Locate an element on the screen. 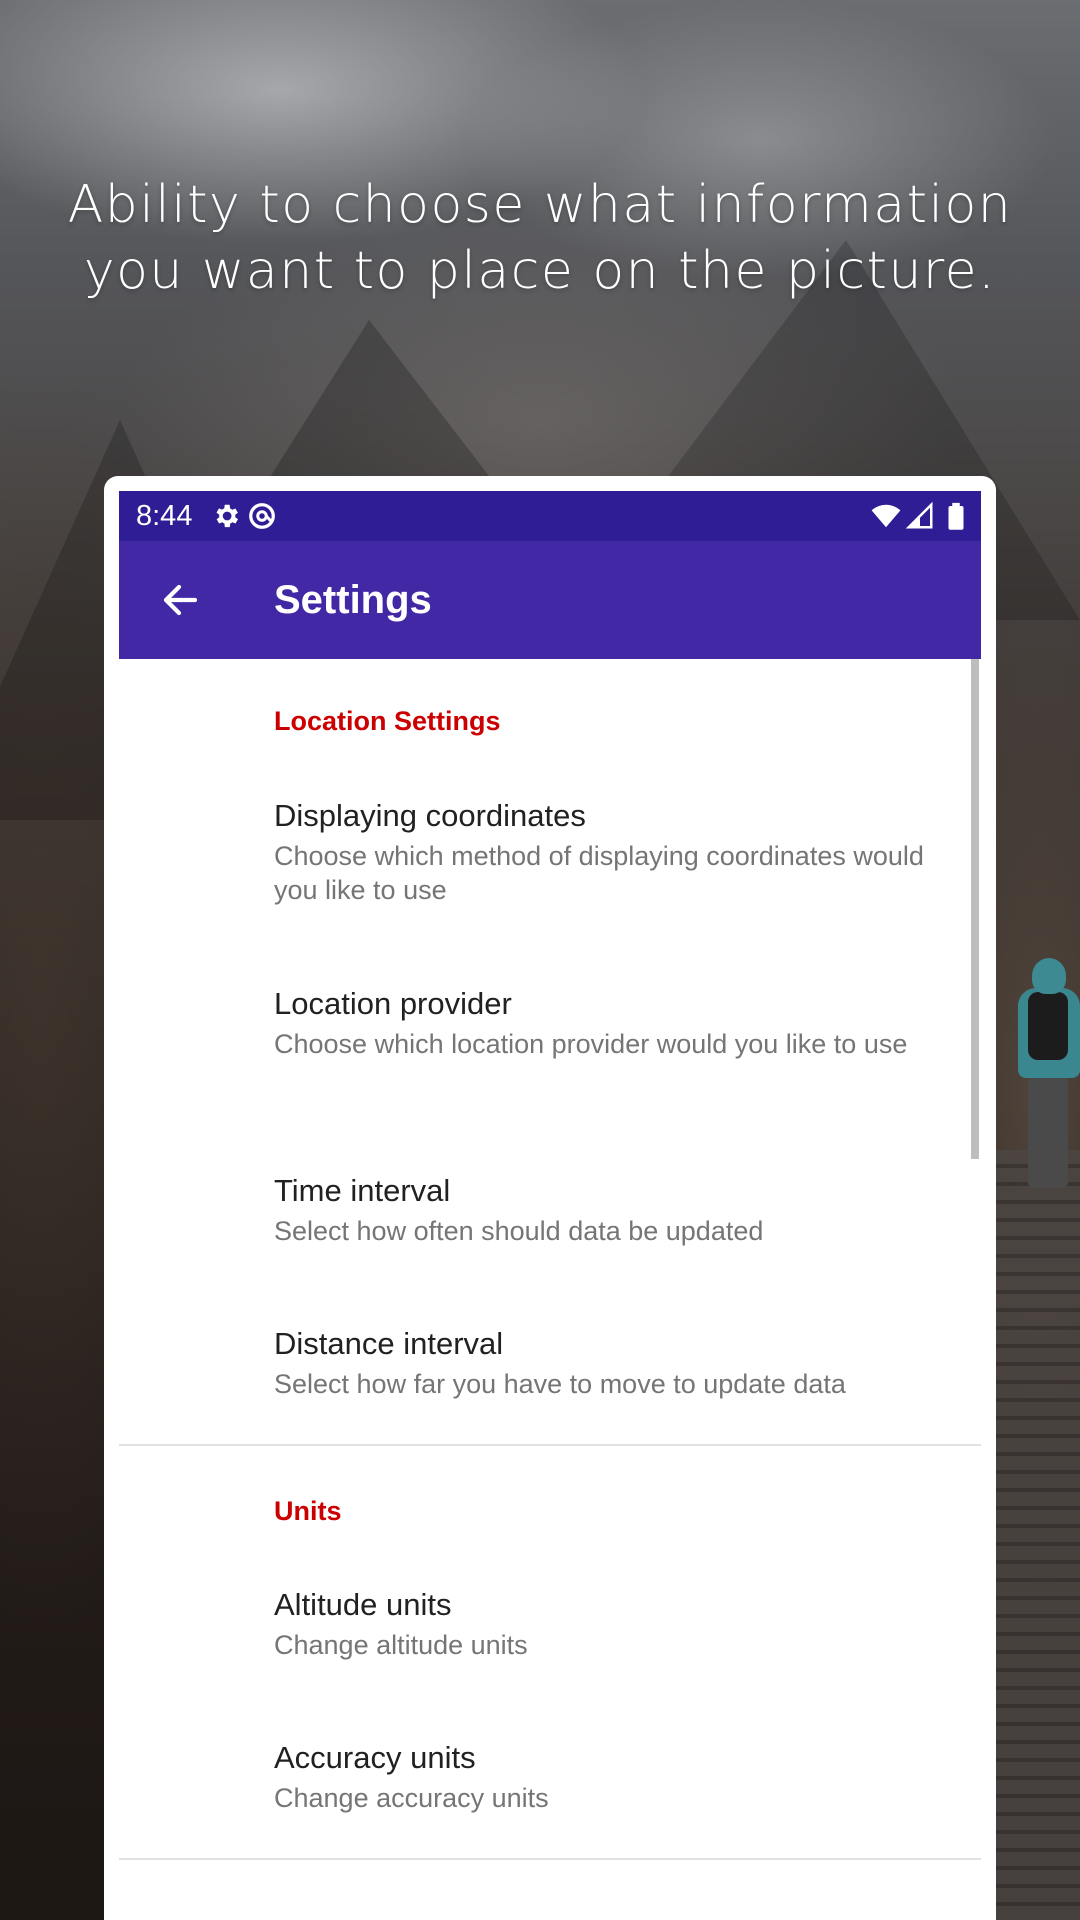  page-title: Settings is located at coordinates (353, 600).